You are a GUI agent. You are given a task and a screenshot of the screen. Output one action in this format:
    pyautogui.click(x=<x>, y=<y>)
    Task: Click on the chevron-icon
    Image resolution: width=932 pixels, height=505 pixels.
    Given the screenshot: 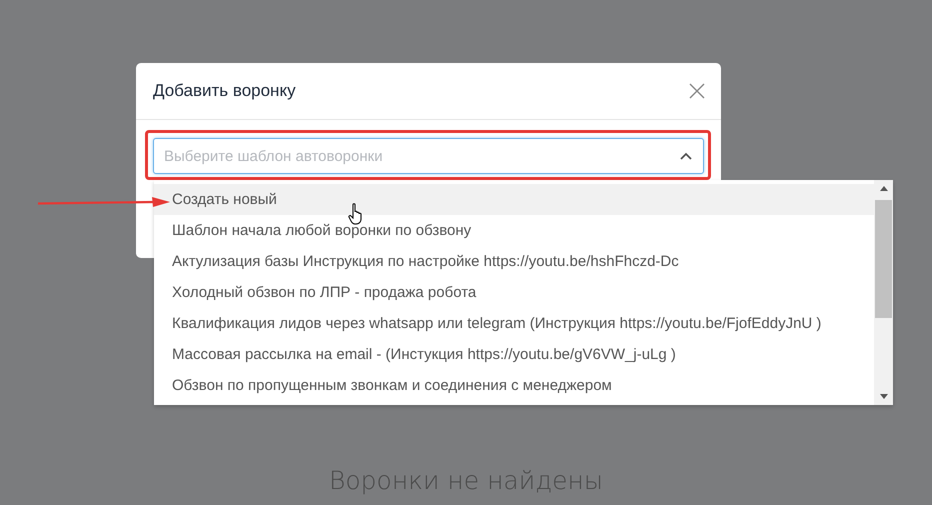 What is the action you would take?
    pyautogui.click(x=686, y=156)
    